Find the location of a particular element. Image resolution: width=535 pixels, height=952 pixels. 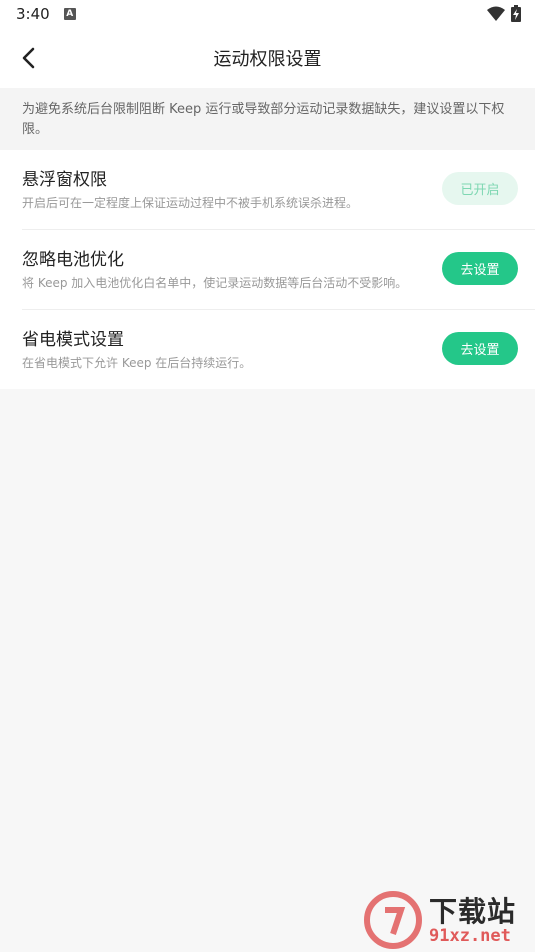

header: 运动权限设置 is located at coordinates (267, 58).